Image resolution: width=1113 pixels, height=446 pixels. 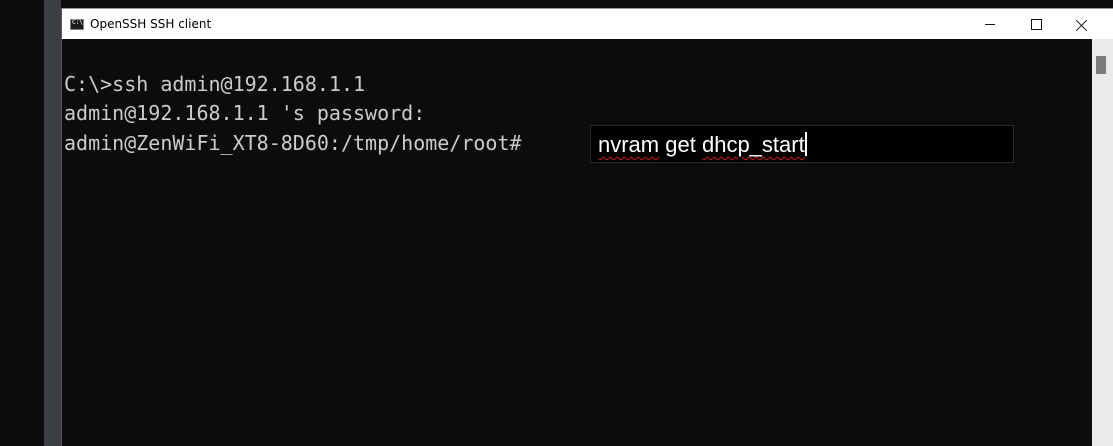 I want to click on maximize-button, so click(x=1036, y=24).